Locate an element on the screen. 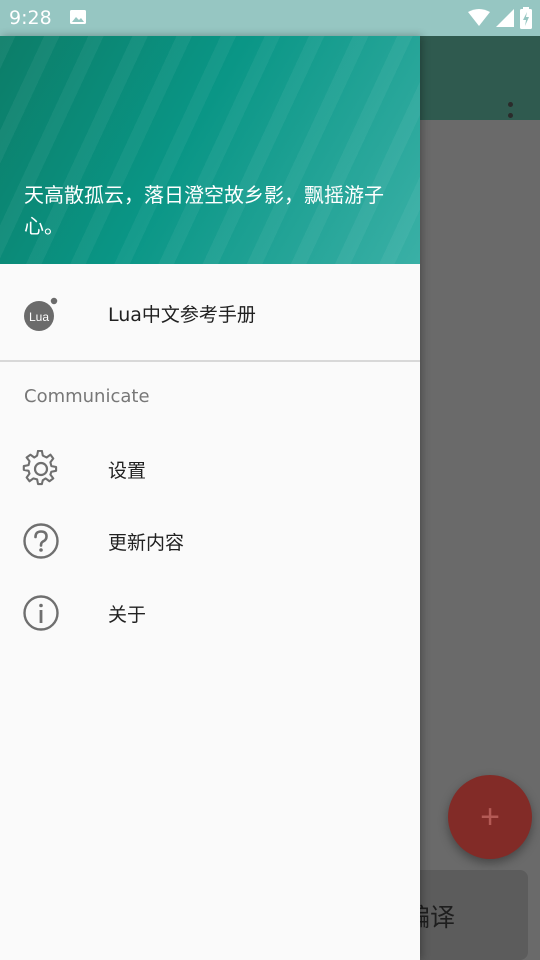 The height and width of the screenshot is (960, 540). drawer-item-label: 关于 is located at coordinates (127, 615).